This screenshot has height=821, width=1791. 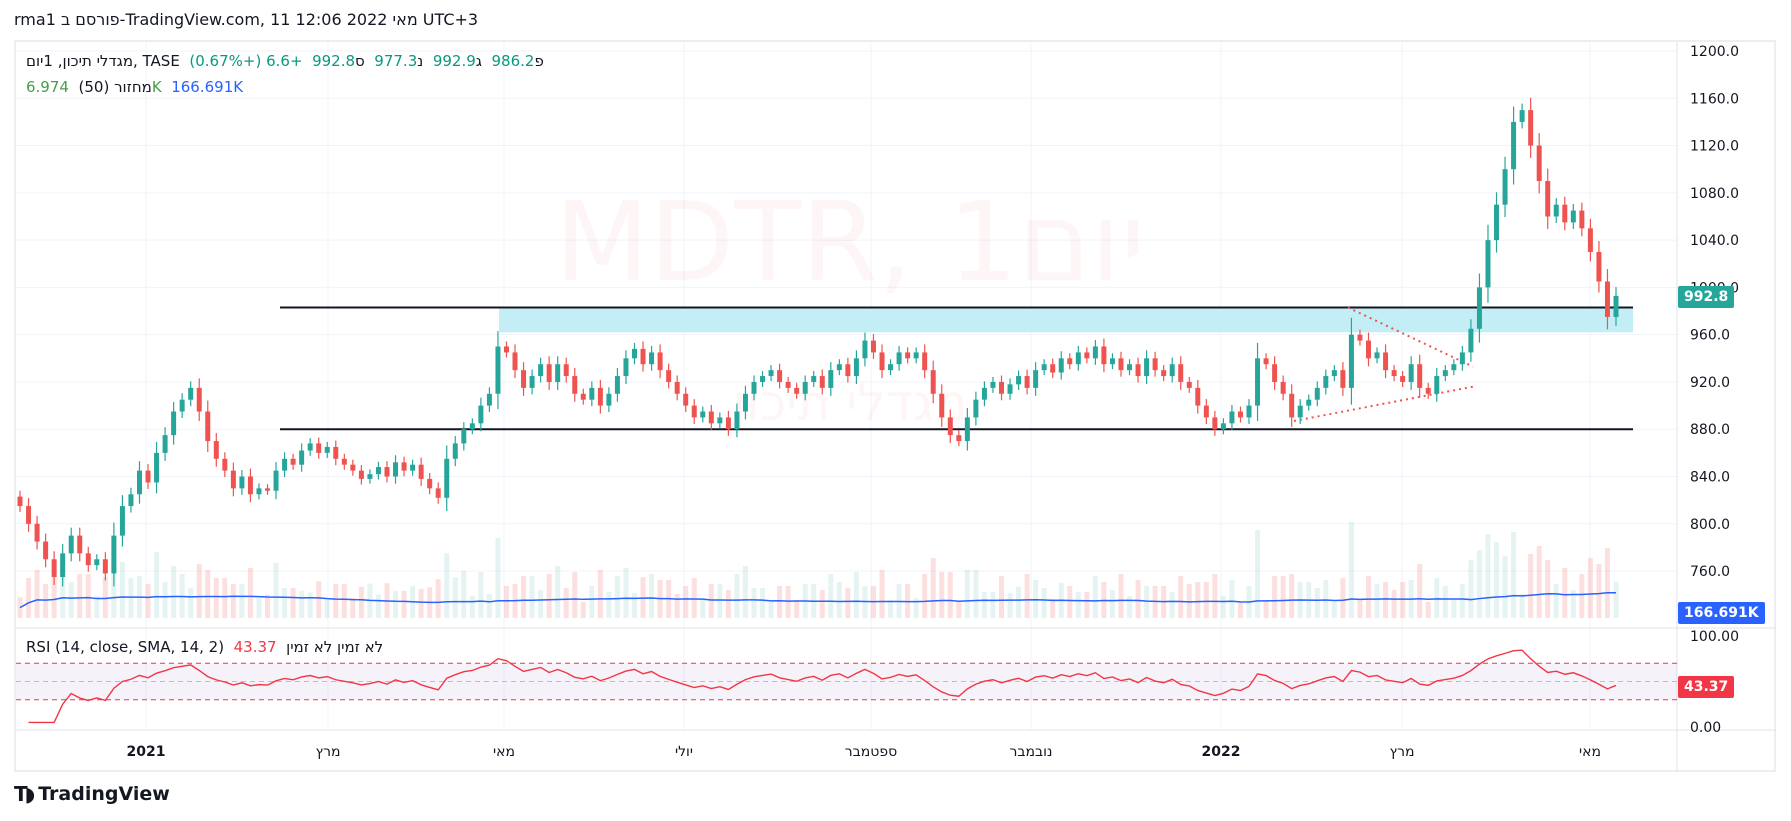 What do you see at coordinates (335, 647) in the screenshot?
I see `rsi-na: לא זמין לא זמין` at bounding box center [335, 647].